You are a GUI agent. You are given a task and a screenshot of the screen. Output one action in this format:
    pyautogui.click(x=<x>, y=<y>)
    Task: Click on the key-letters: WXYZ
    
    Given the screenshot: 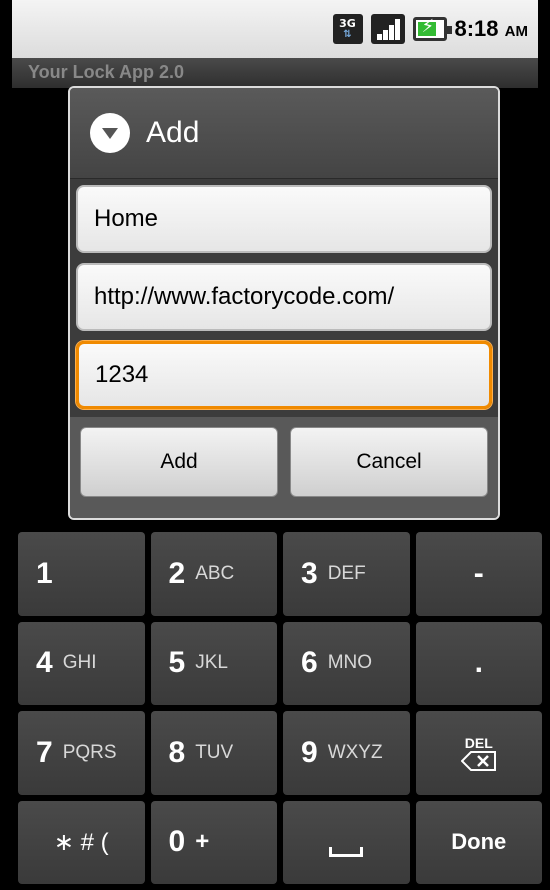 What is the action you would take?
    pyautogui.click(x=355, y=752)
    